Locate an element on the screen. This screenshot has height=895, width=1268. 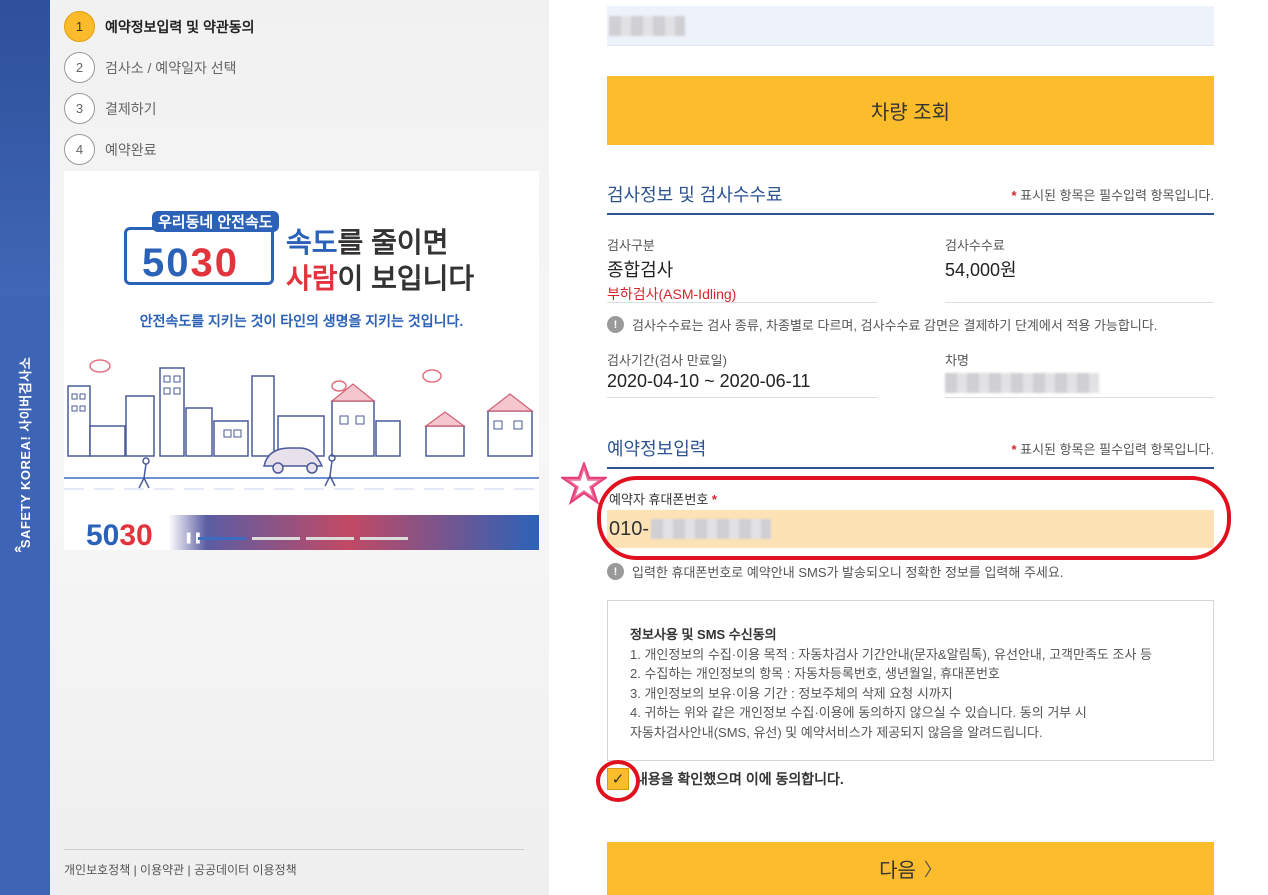
step-2: 2 검사소 / 예약일자 선택 is located at coordinates (159, 67).